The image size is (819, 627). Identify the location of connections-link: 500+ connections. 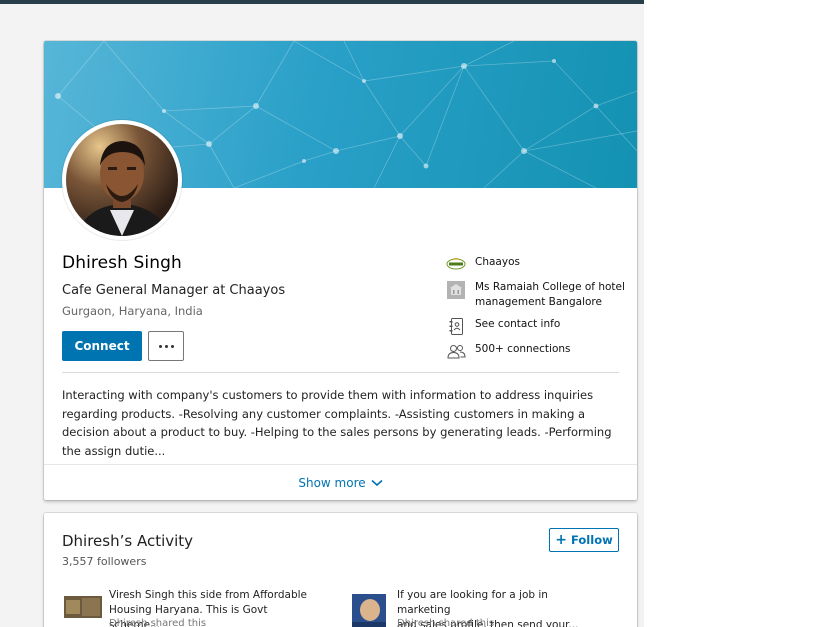
(536, 351).